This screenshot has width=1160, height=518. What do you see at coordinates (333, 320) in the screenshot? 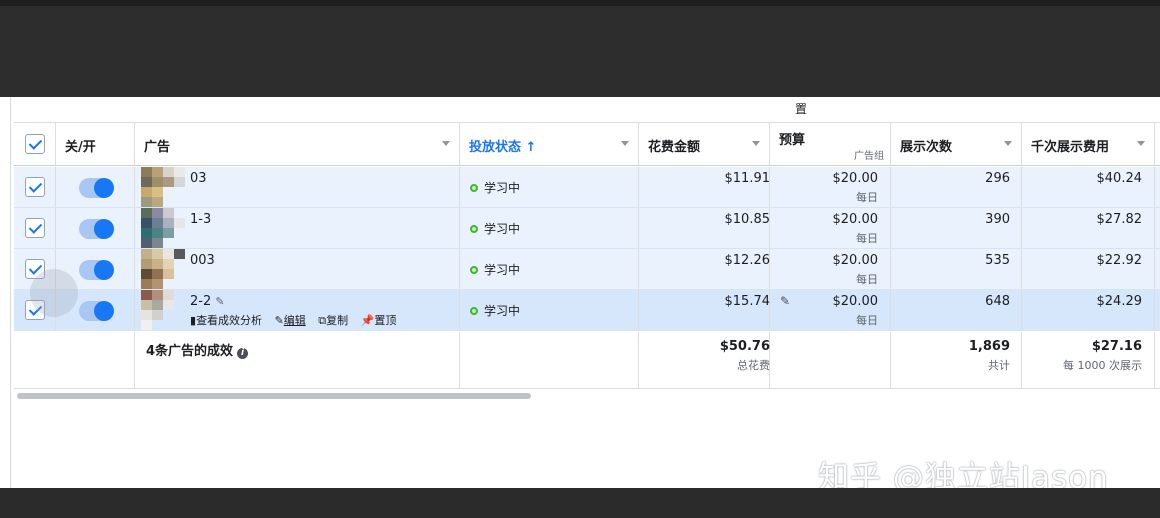
I see `duplicate-link: ⧉复制` at bounding box center [333, 320].